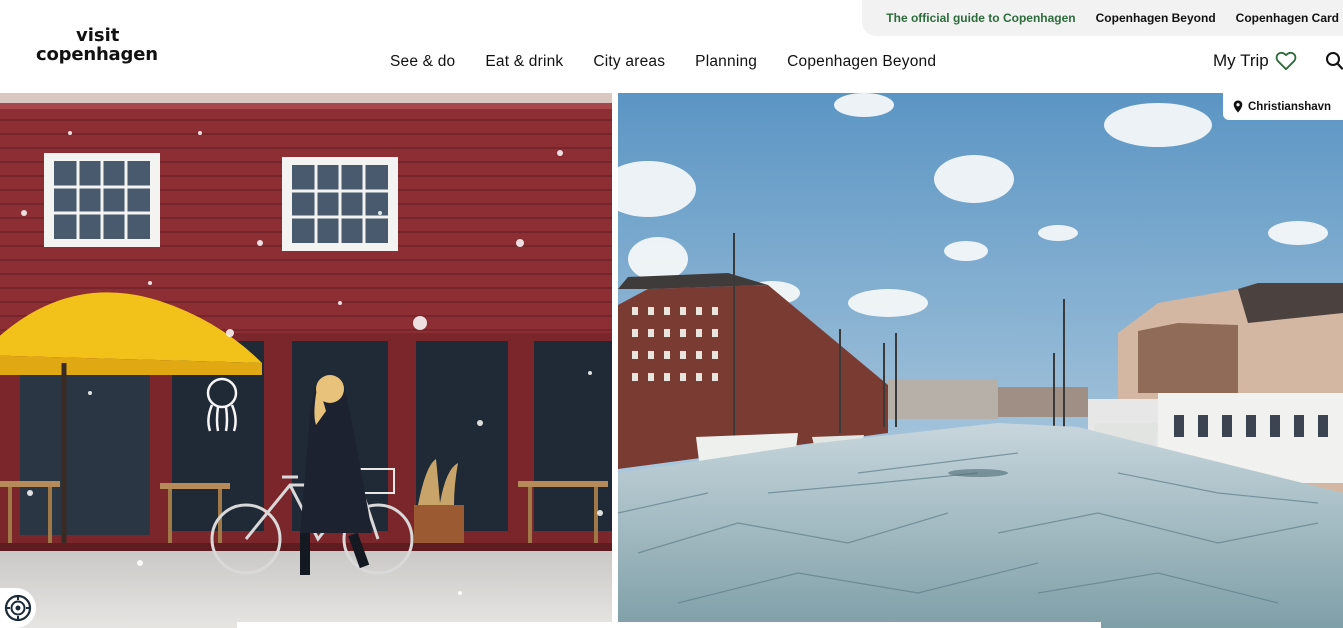 Image resolution: width=1343 pixels, height=628 pixels. What do you see at coordinates (422, 62) in the screenshot?
I see `nav-item-see-and-do: See & do` at bounding box center [422, 62].